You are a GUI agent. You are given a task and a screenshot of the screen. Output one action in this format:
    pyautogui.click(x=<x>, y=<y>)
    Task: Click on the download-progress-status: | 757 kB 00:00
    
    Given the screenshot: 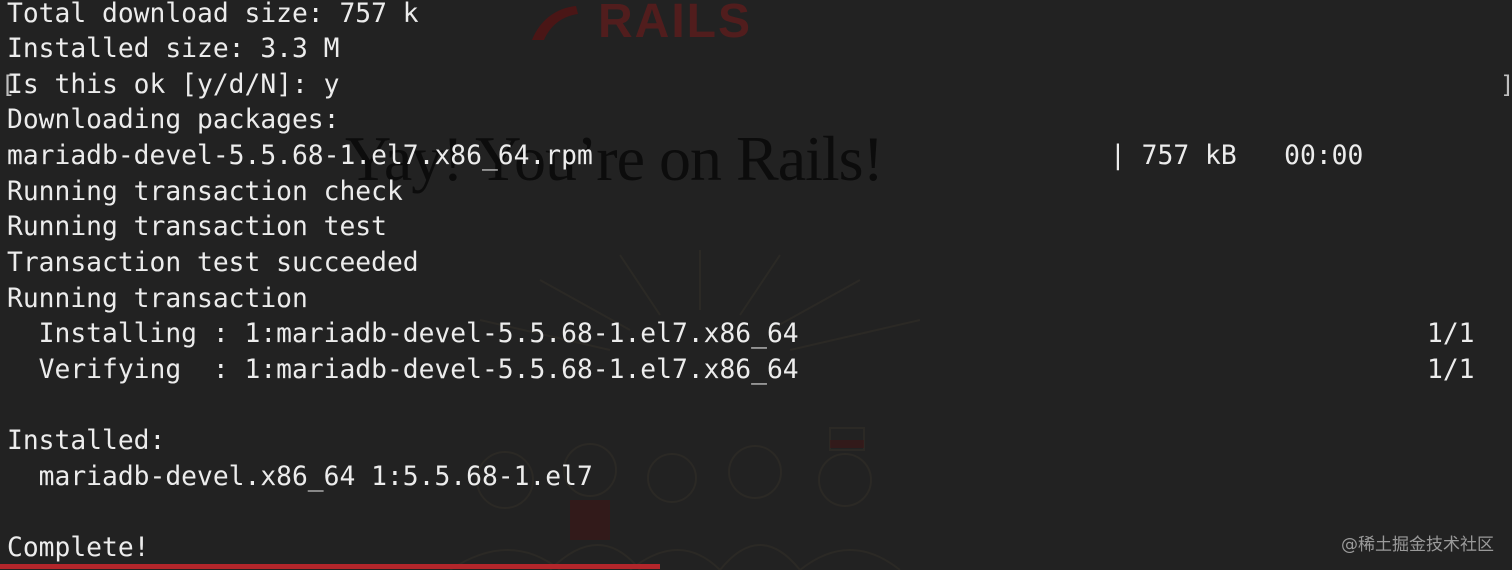 What is the action you would take?
    pyautogui.click(x=1237, y=156)
    